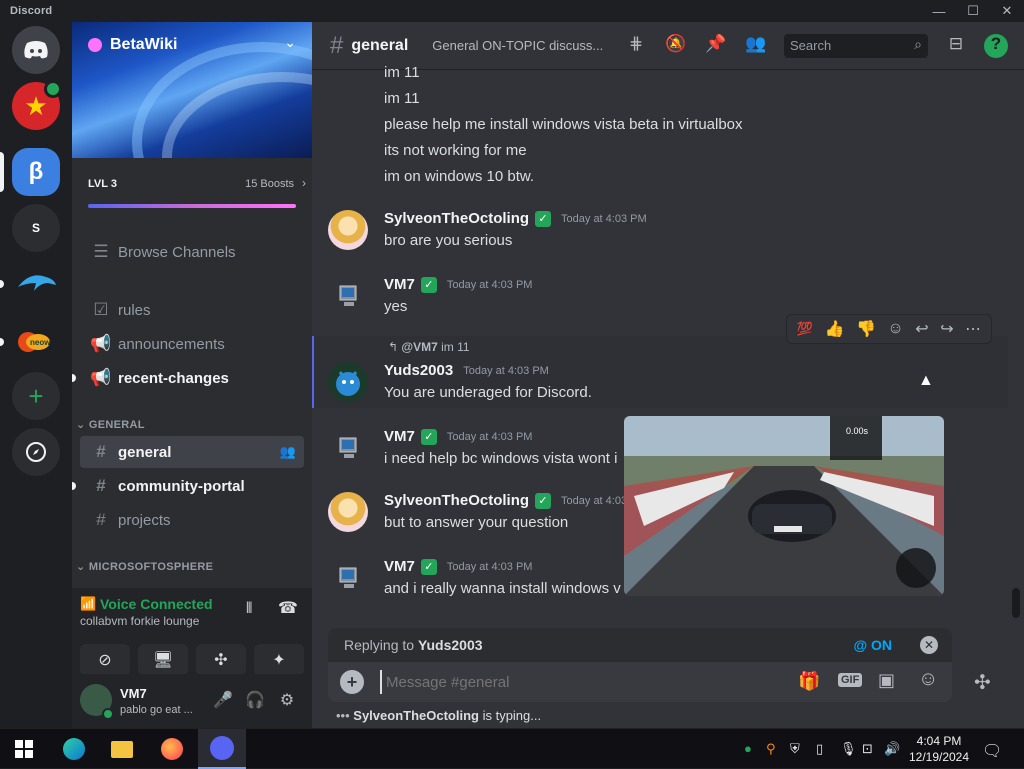  What do you see at coordinates (636, 46) in the screenshot?
I see `threads-icon: ⋕` at bounding box center [636, 46].